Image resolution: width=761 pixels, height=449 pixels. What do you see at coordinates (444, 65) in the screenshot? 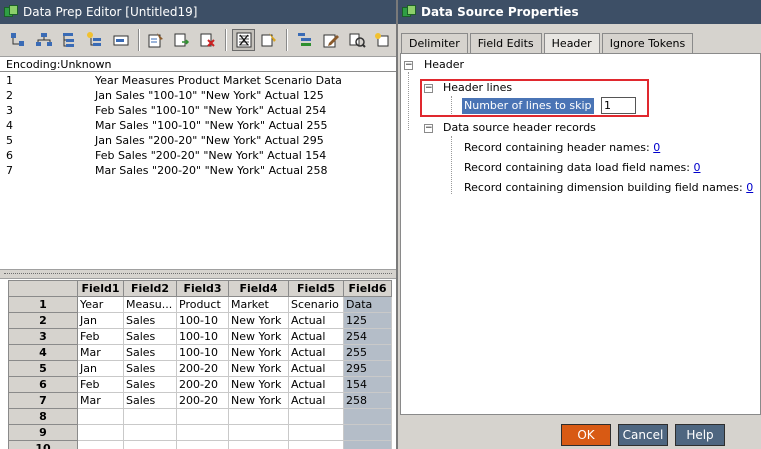
I see `header-node: Header` at bounding box center [444, 65].